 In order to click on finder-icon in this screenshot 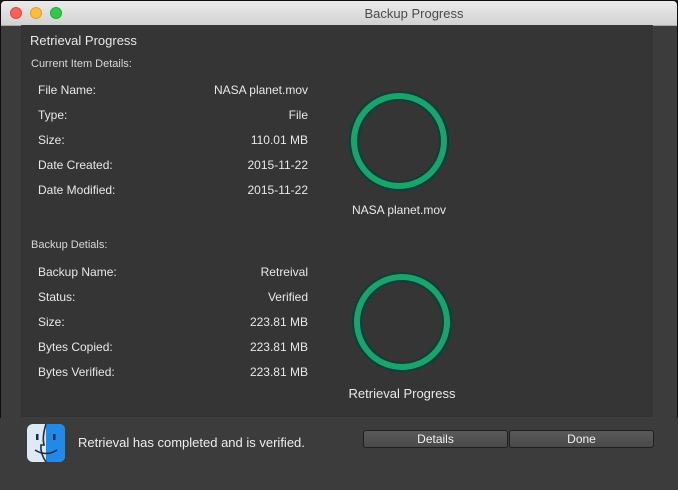, I will do `click(46, 443)`.